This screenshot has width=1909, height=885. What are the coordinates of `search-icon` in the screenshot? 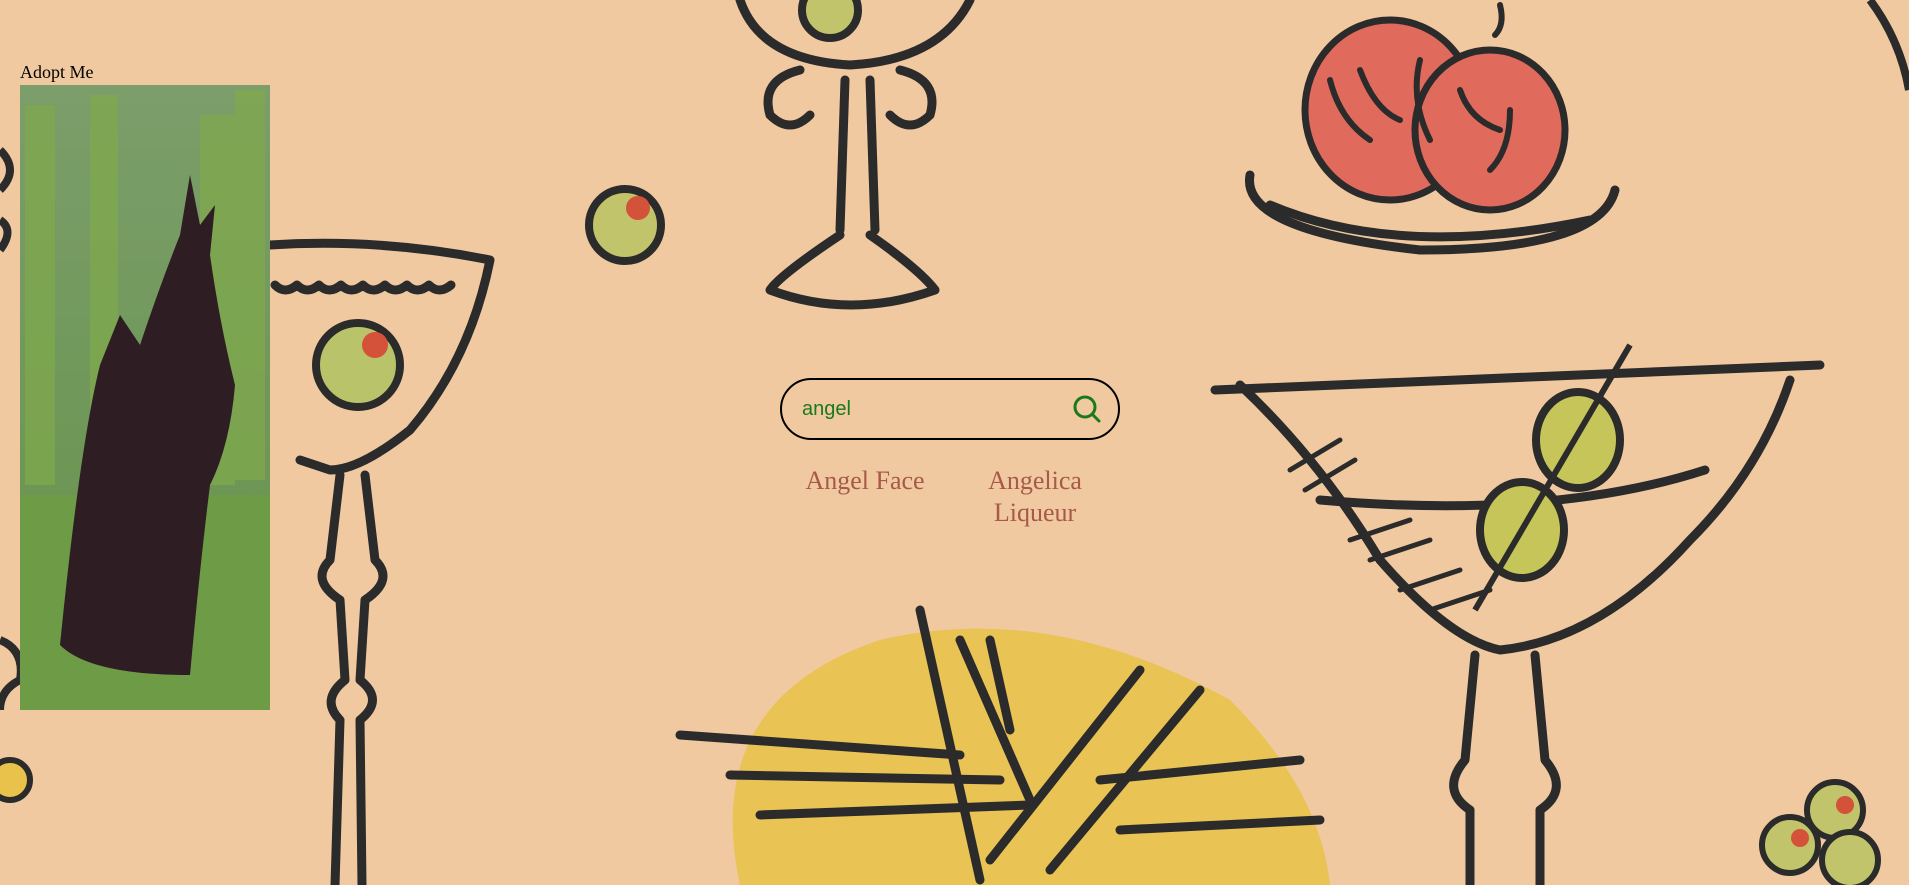 It's located at (1087, 409).